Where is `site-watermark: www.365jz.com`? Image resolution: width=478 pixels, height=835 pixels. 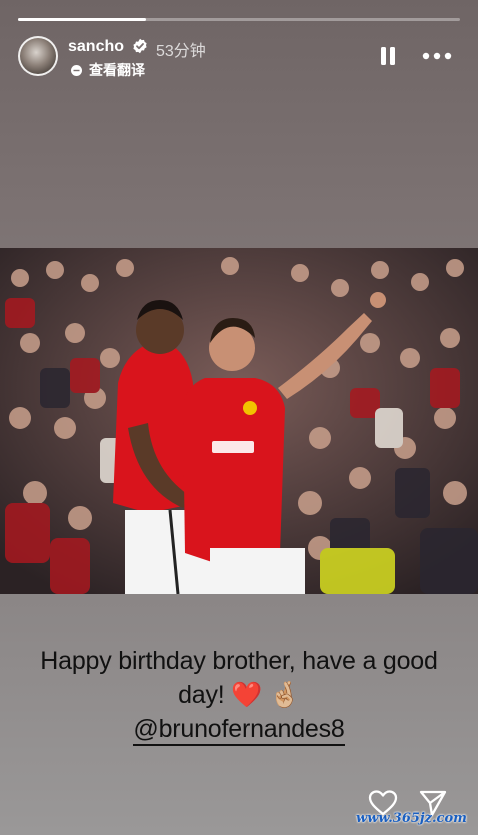
site-watermark: www.365jz.com is located at coordinates (411, 818).